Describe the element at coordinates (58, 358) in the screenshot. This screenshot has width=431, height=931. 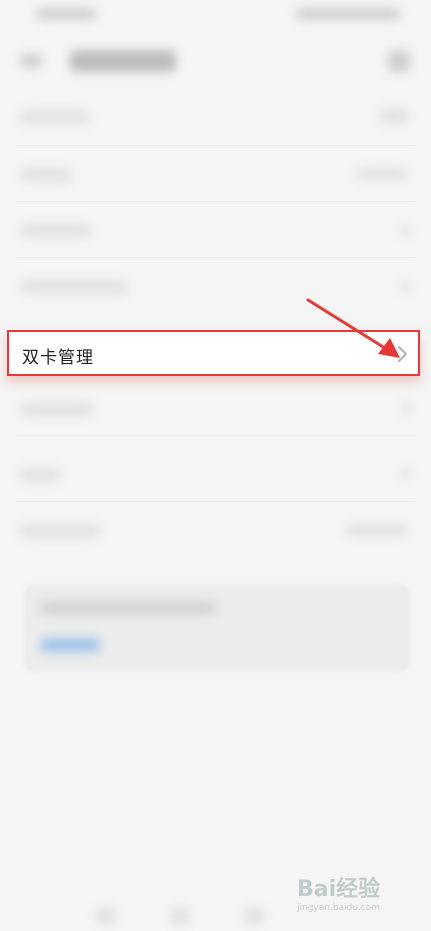
I see `dual-sim-management-label: 双卡管理` at that location.